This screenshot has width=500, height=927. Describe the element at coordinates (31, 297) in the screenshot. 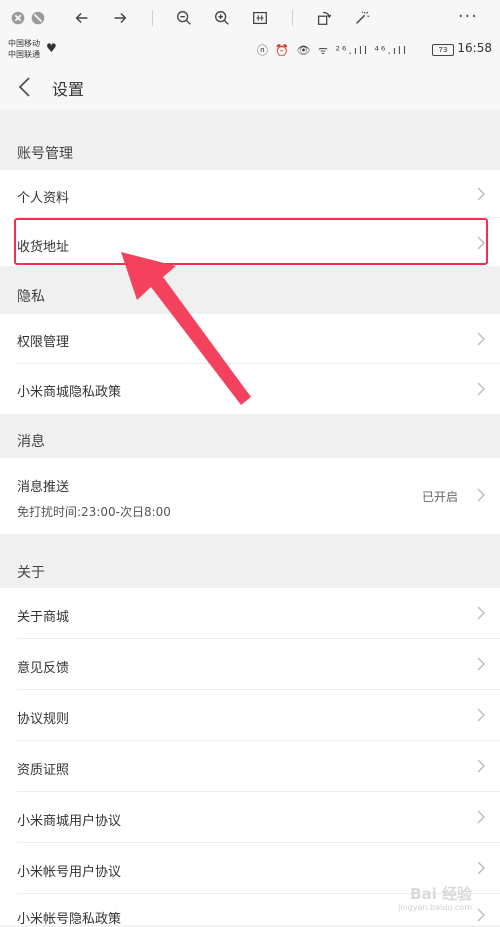

I see `section-label: 隐私` at that location.